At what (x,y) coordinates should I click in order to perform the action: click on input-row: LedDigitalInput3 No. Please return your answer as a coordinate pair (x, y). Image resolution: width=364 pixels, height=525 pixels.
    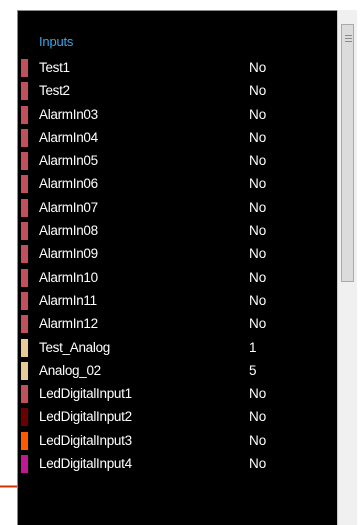
    Looking at the image, I should click on (176, 440).